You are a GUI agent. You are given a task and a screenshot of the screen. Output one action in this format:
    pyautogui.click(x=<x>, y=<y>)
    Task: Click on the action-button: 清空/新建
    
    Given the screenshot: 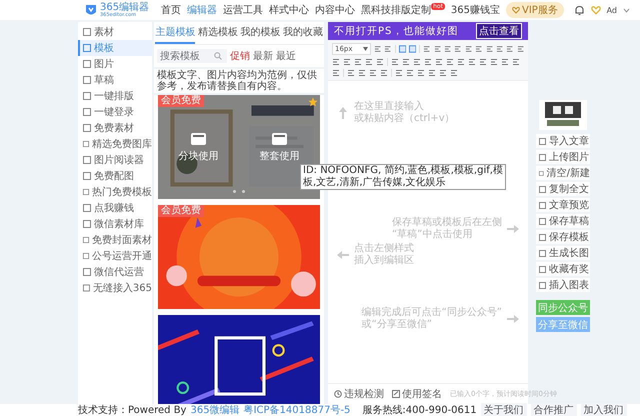 What is the action you would take?
    pyautogui.click(x=563, y=173)
    